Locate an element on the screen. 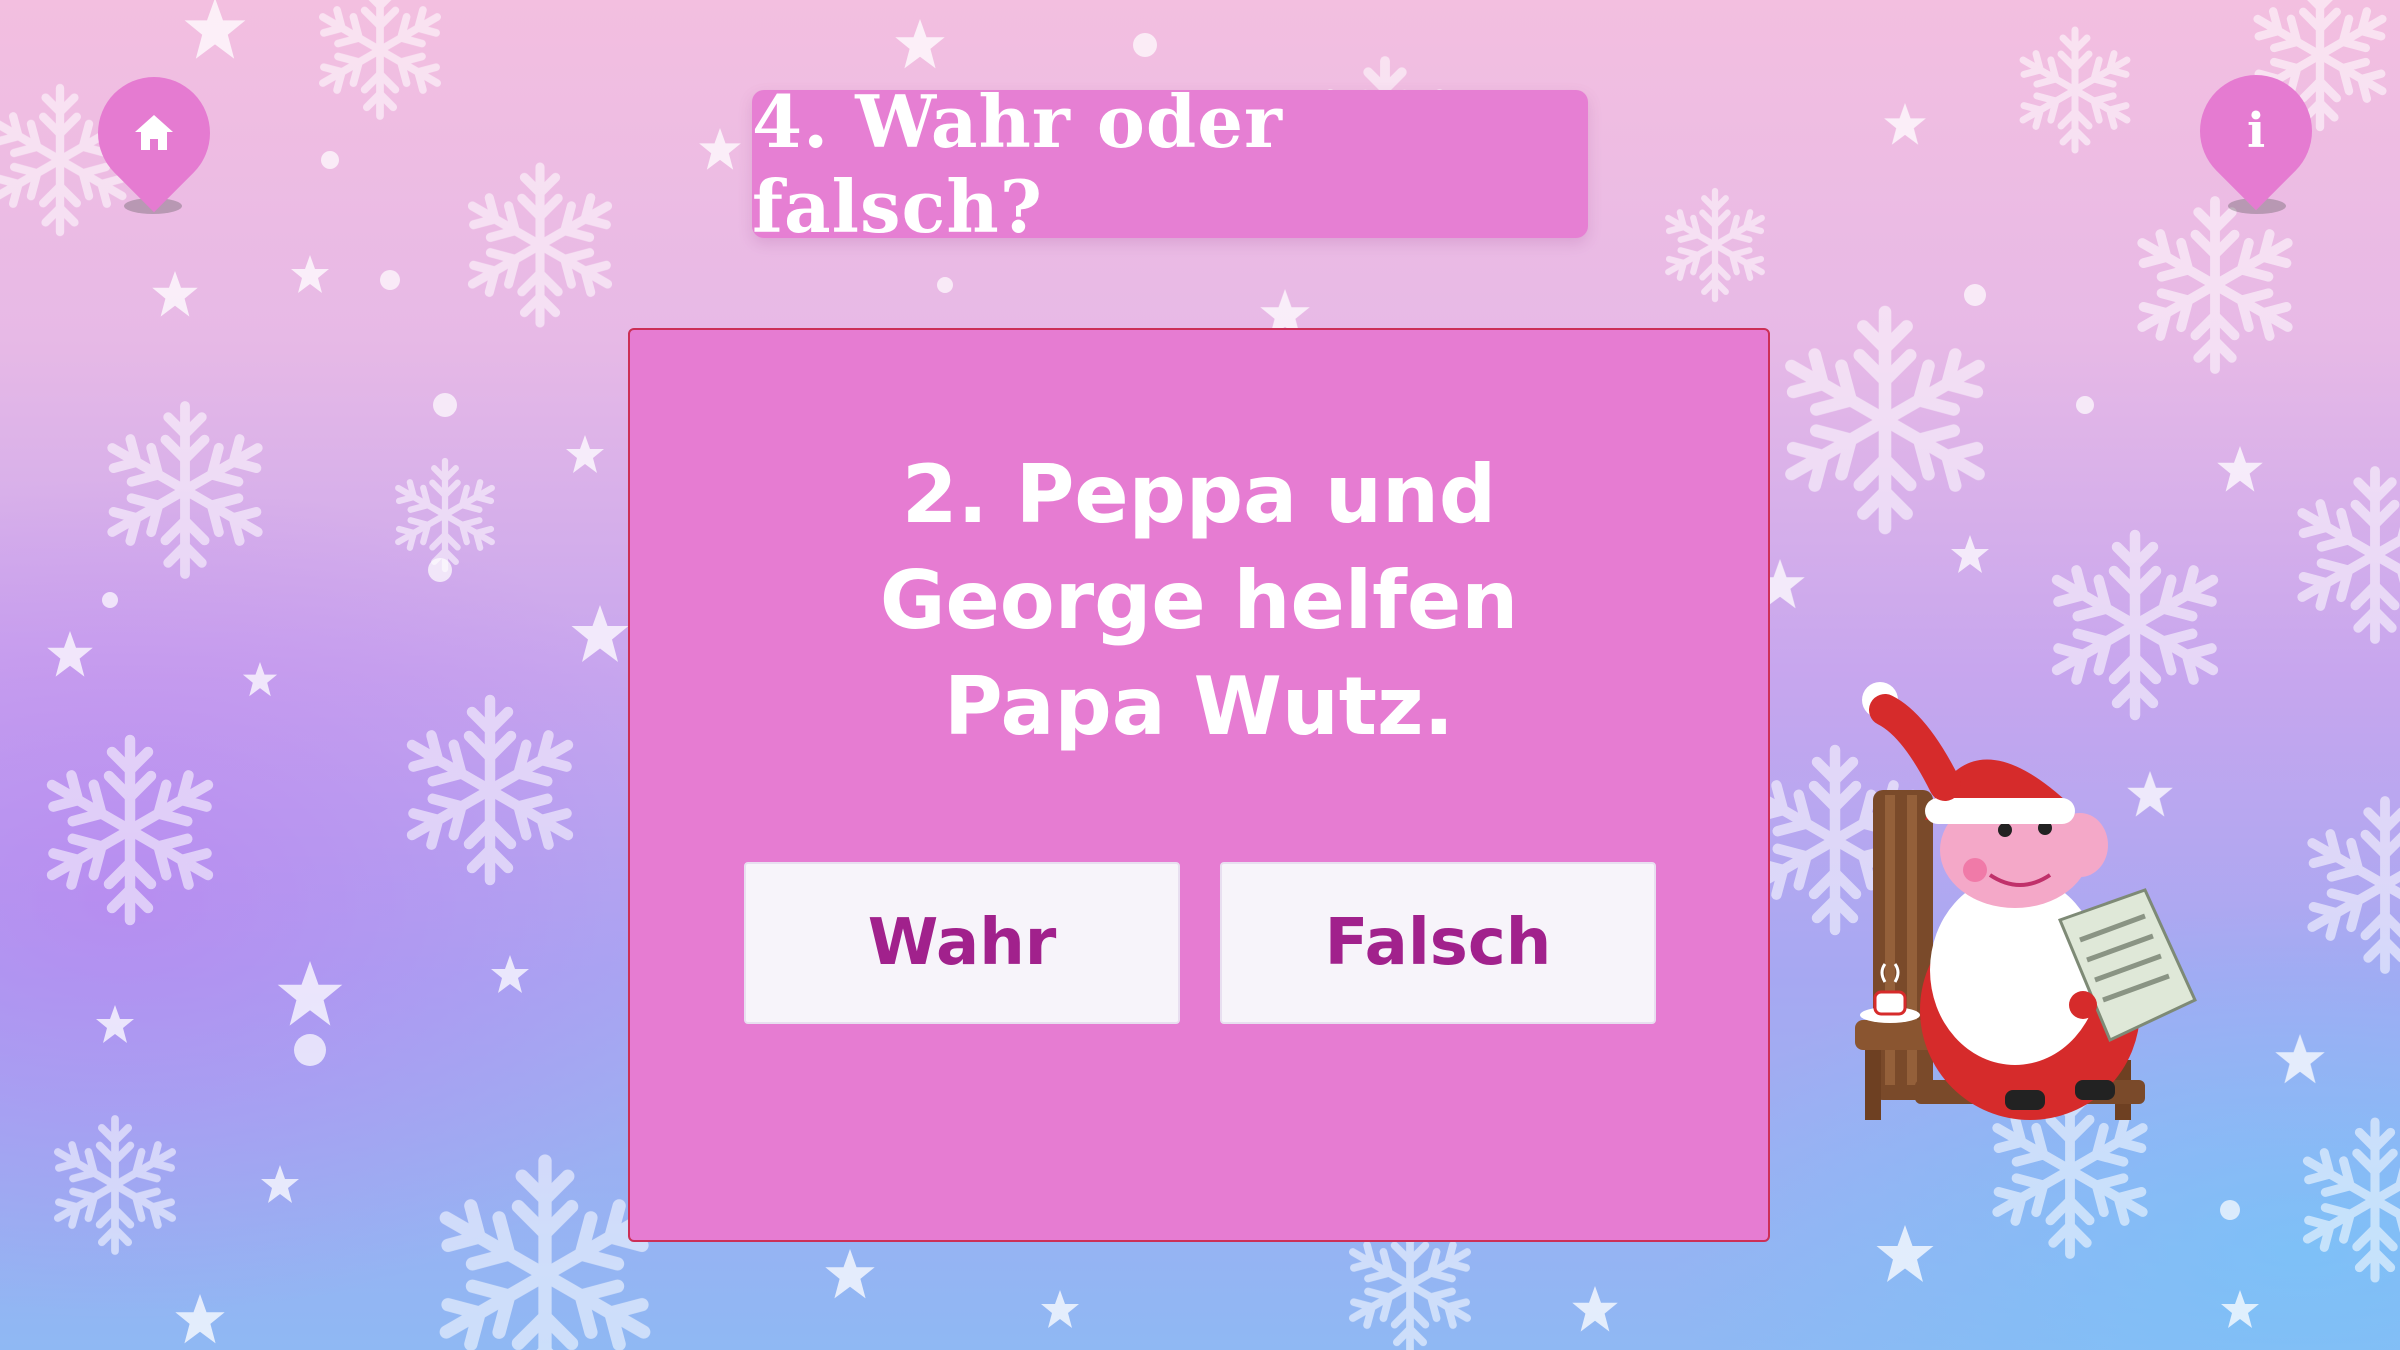  question-line: Papa Wutz. is located at coordinates (1199, 706).